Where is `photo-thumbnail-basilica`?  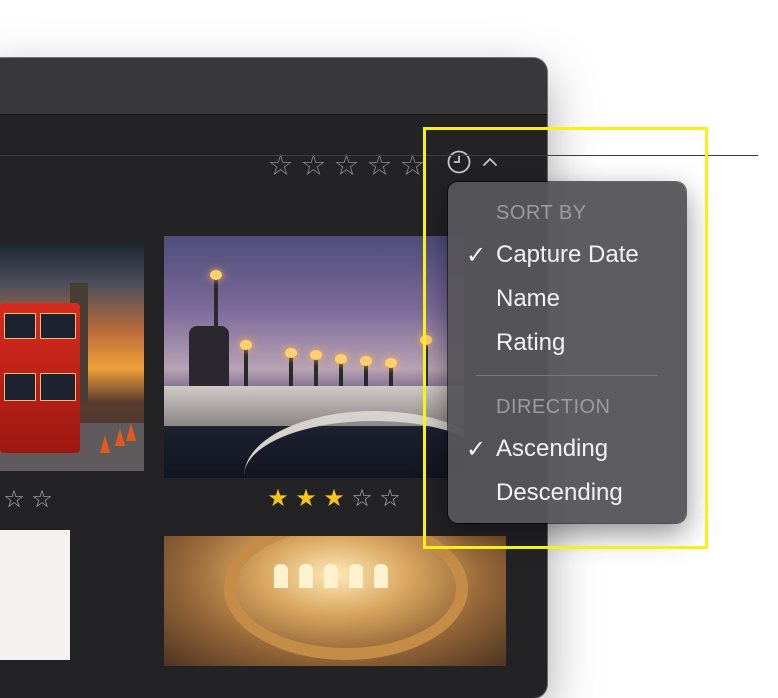
photo-thumbnail-basilica is located at coordinates (335, 601).